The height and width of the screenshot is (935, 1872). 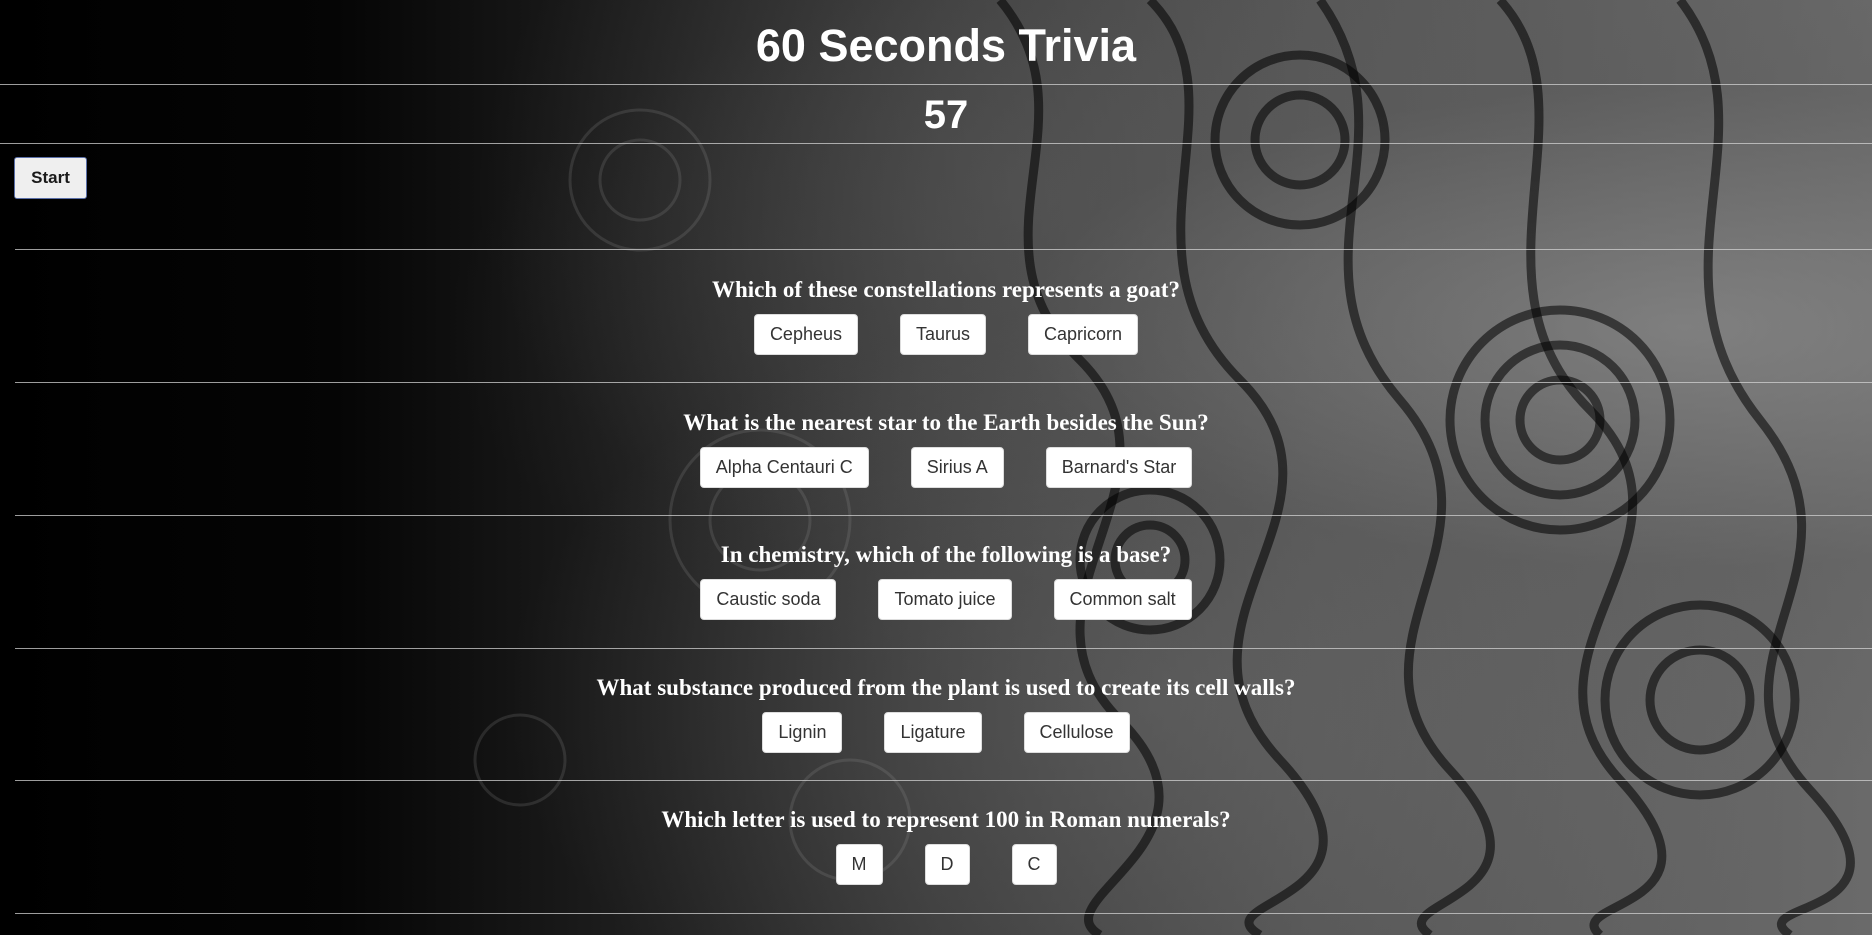 What do you see at coordinates (784, 467) in the screenshot?
I see `answer-button: Alpha Centauri C` at bounding box center [784, 467].